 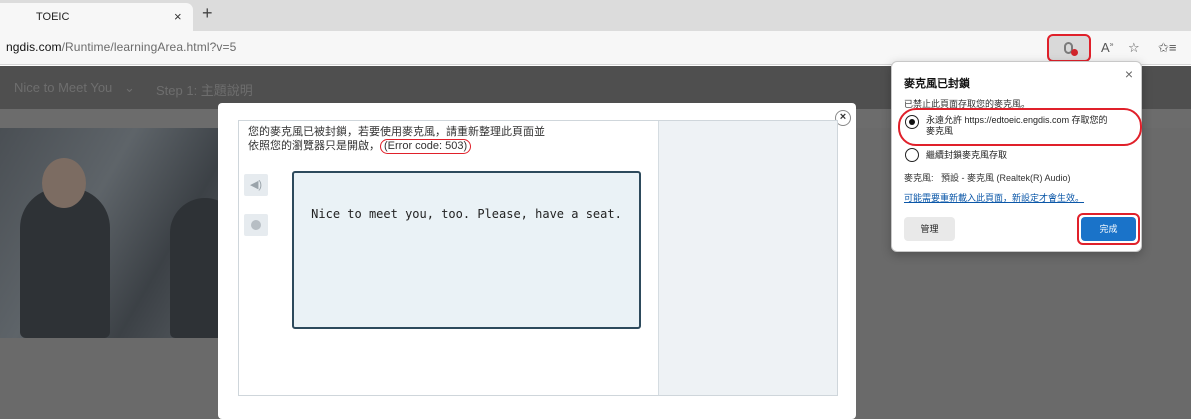 I want to click on mic-label: 麥克風:, so click(x=919, y=178).